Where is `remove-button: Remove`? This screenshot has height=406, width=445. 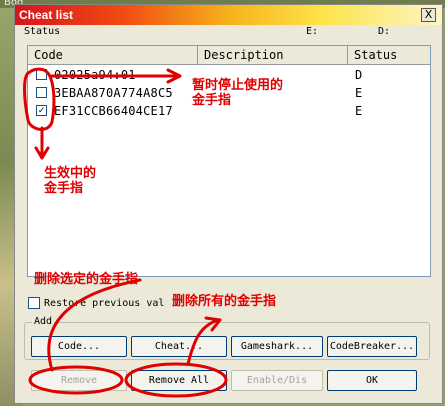 remove-button: Remove is located at coordinates (79, 380).